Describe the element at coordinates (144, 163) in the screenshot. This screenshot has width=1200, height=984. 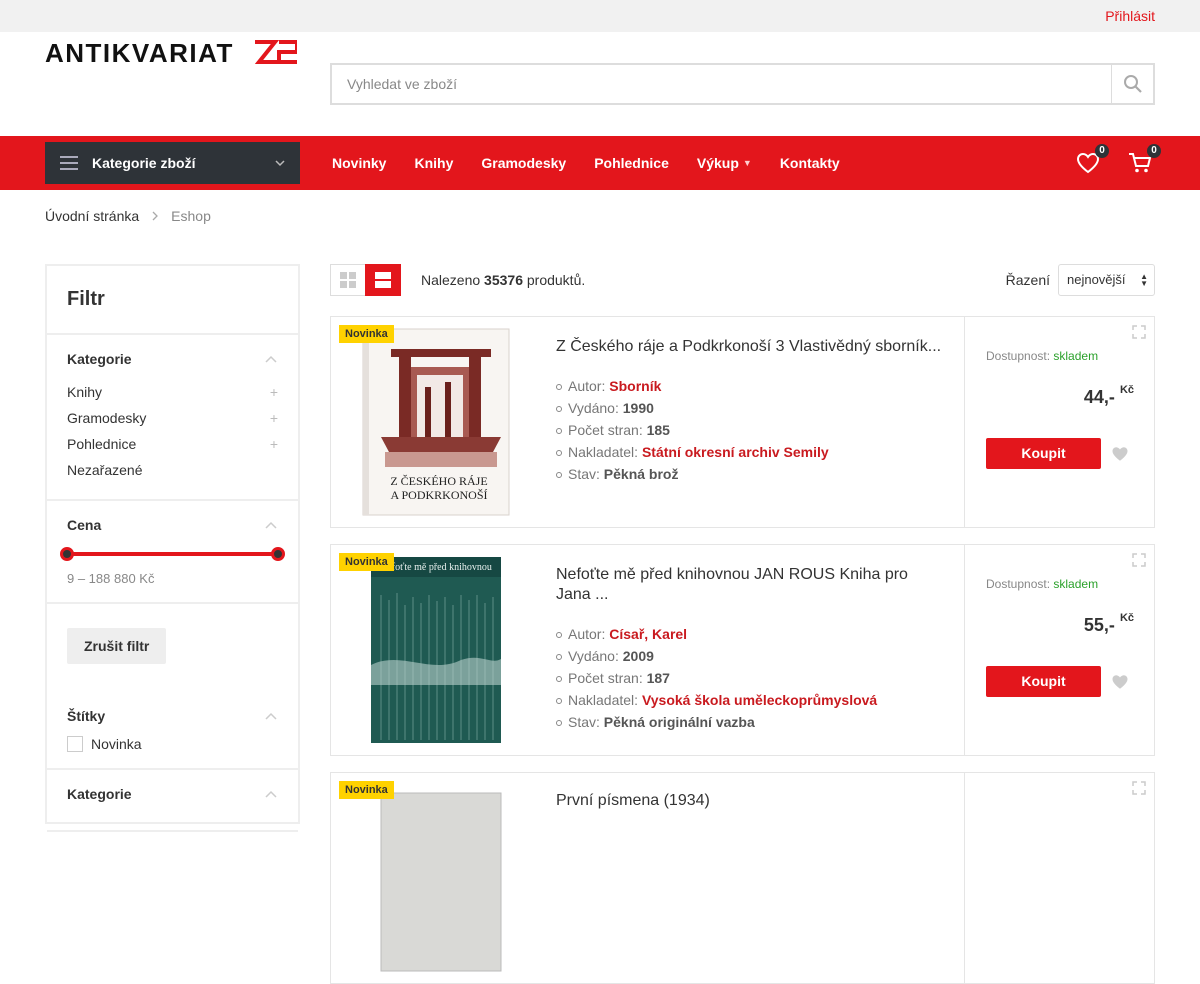
I see `categories-label: Kategorie zboží` at that location.